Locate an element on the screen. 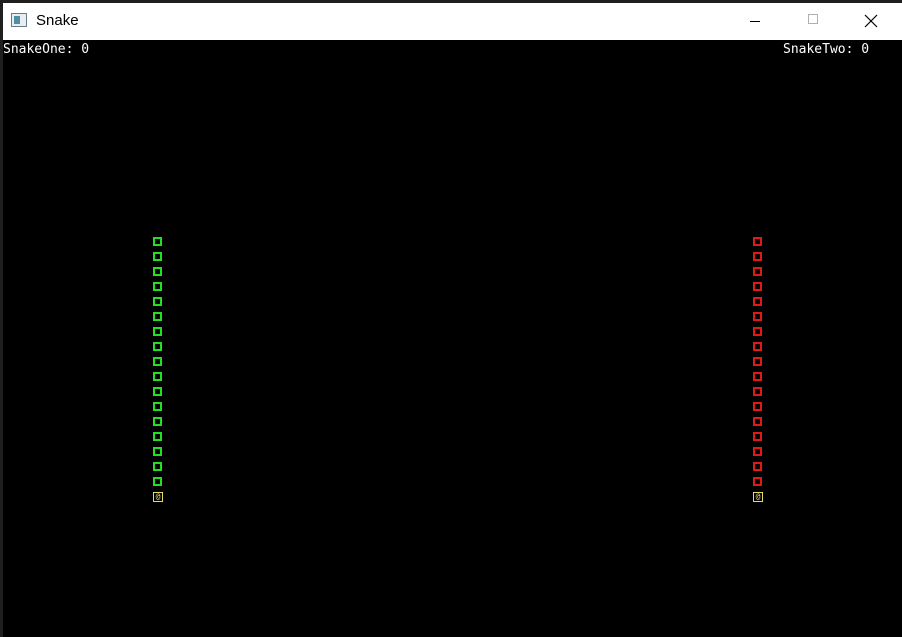  maximize-button is located at coordinates (813, 21).